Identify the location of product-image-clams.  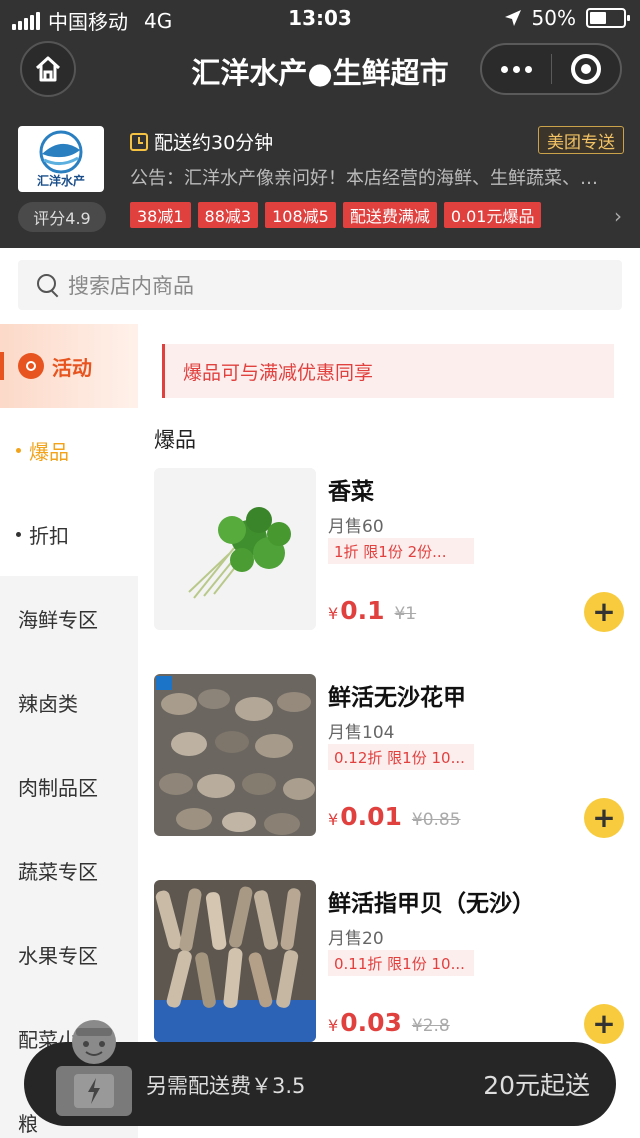
(235, 755).